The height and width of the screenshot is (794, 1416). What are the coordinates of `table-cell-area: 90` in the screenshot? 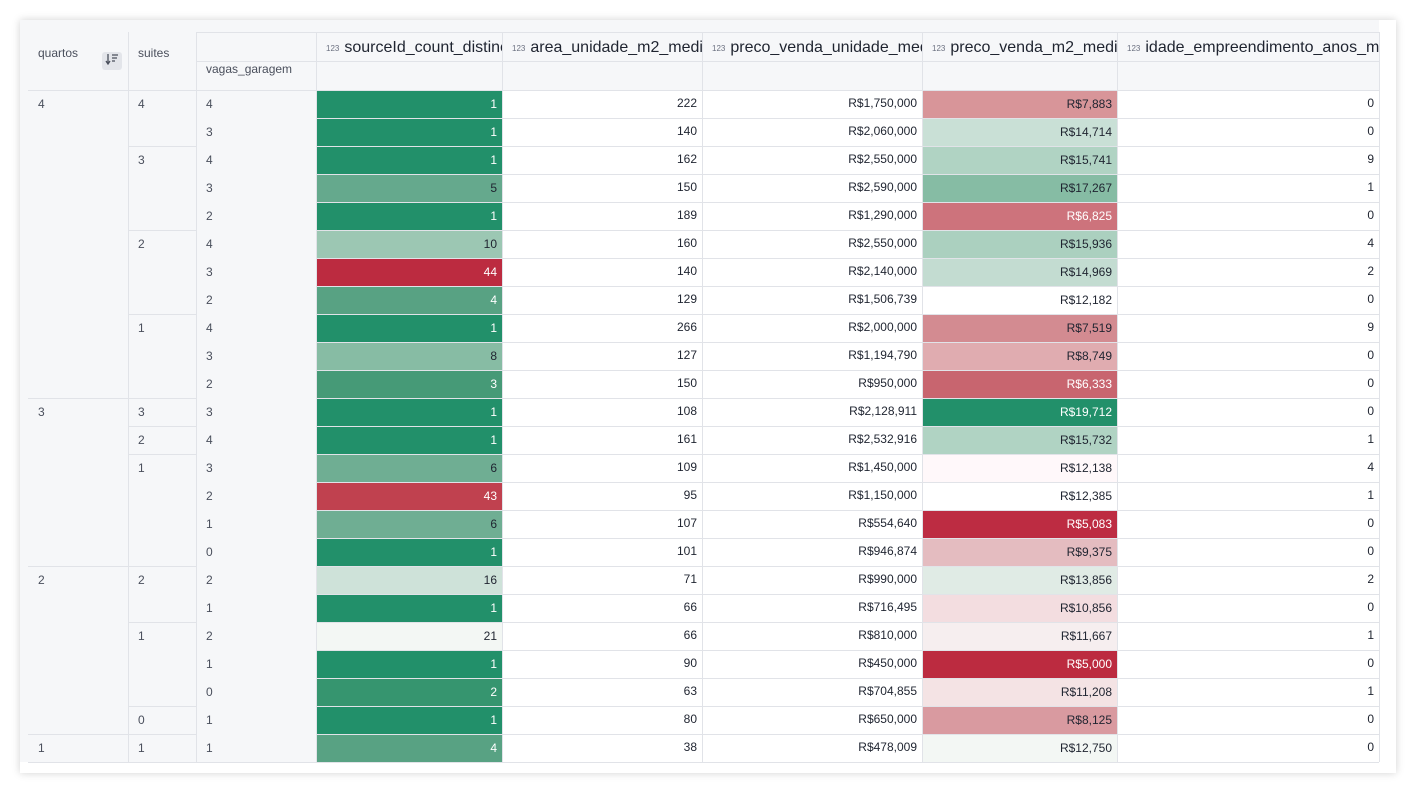 It's located at (690, 663).